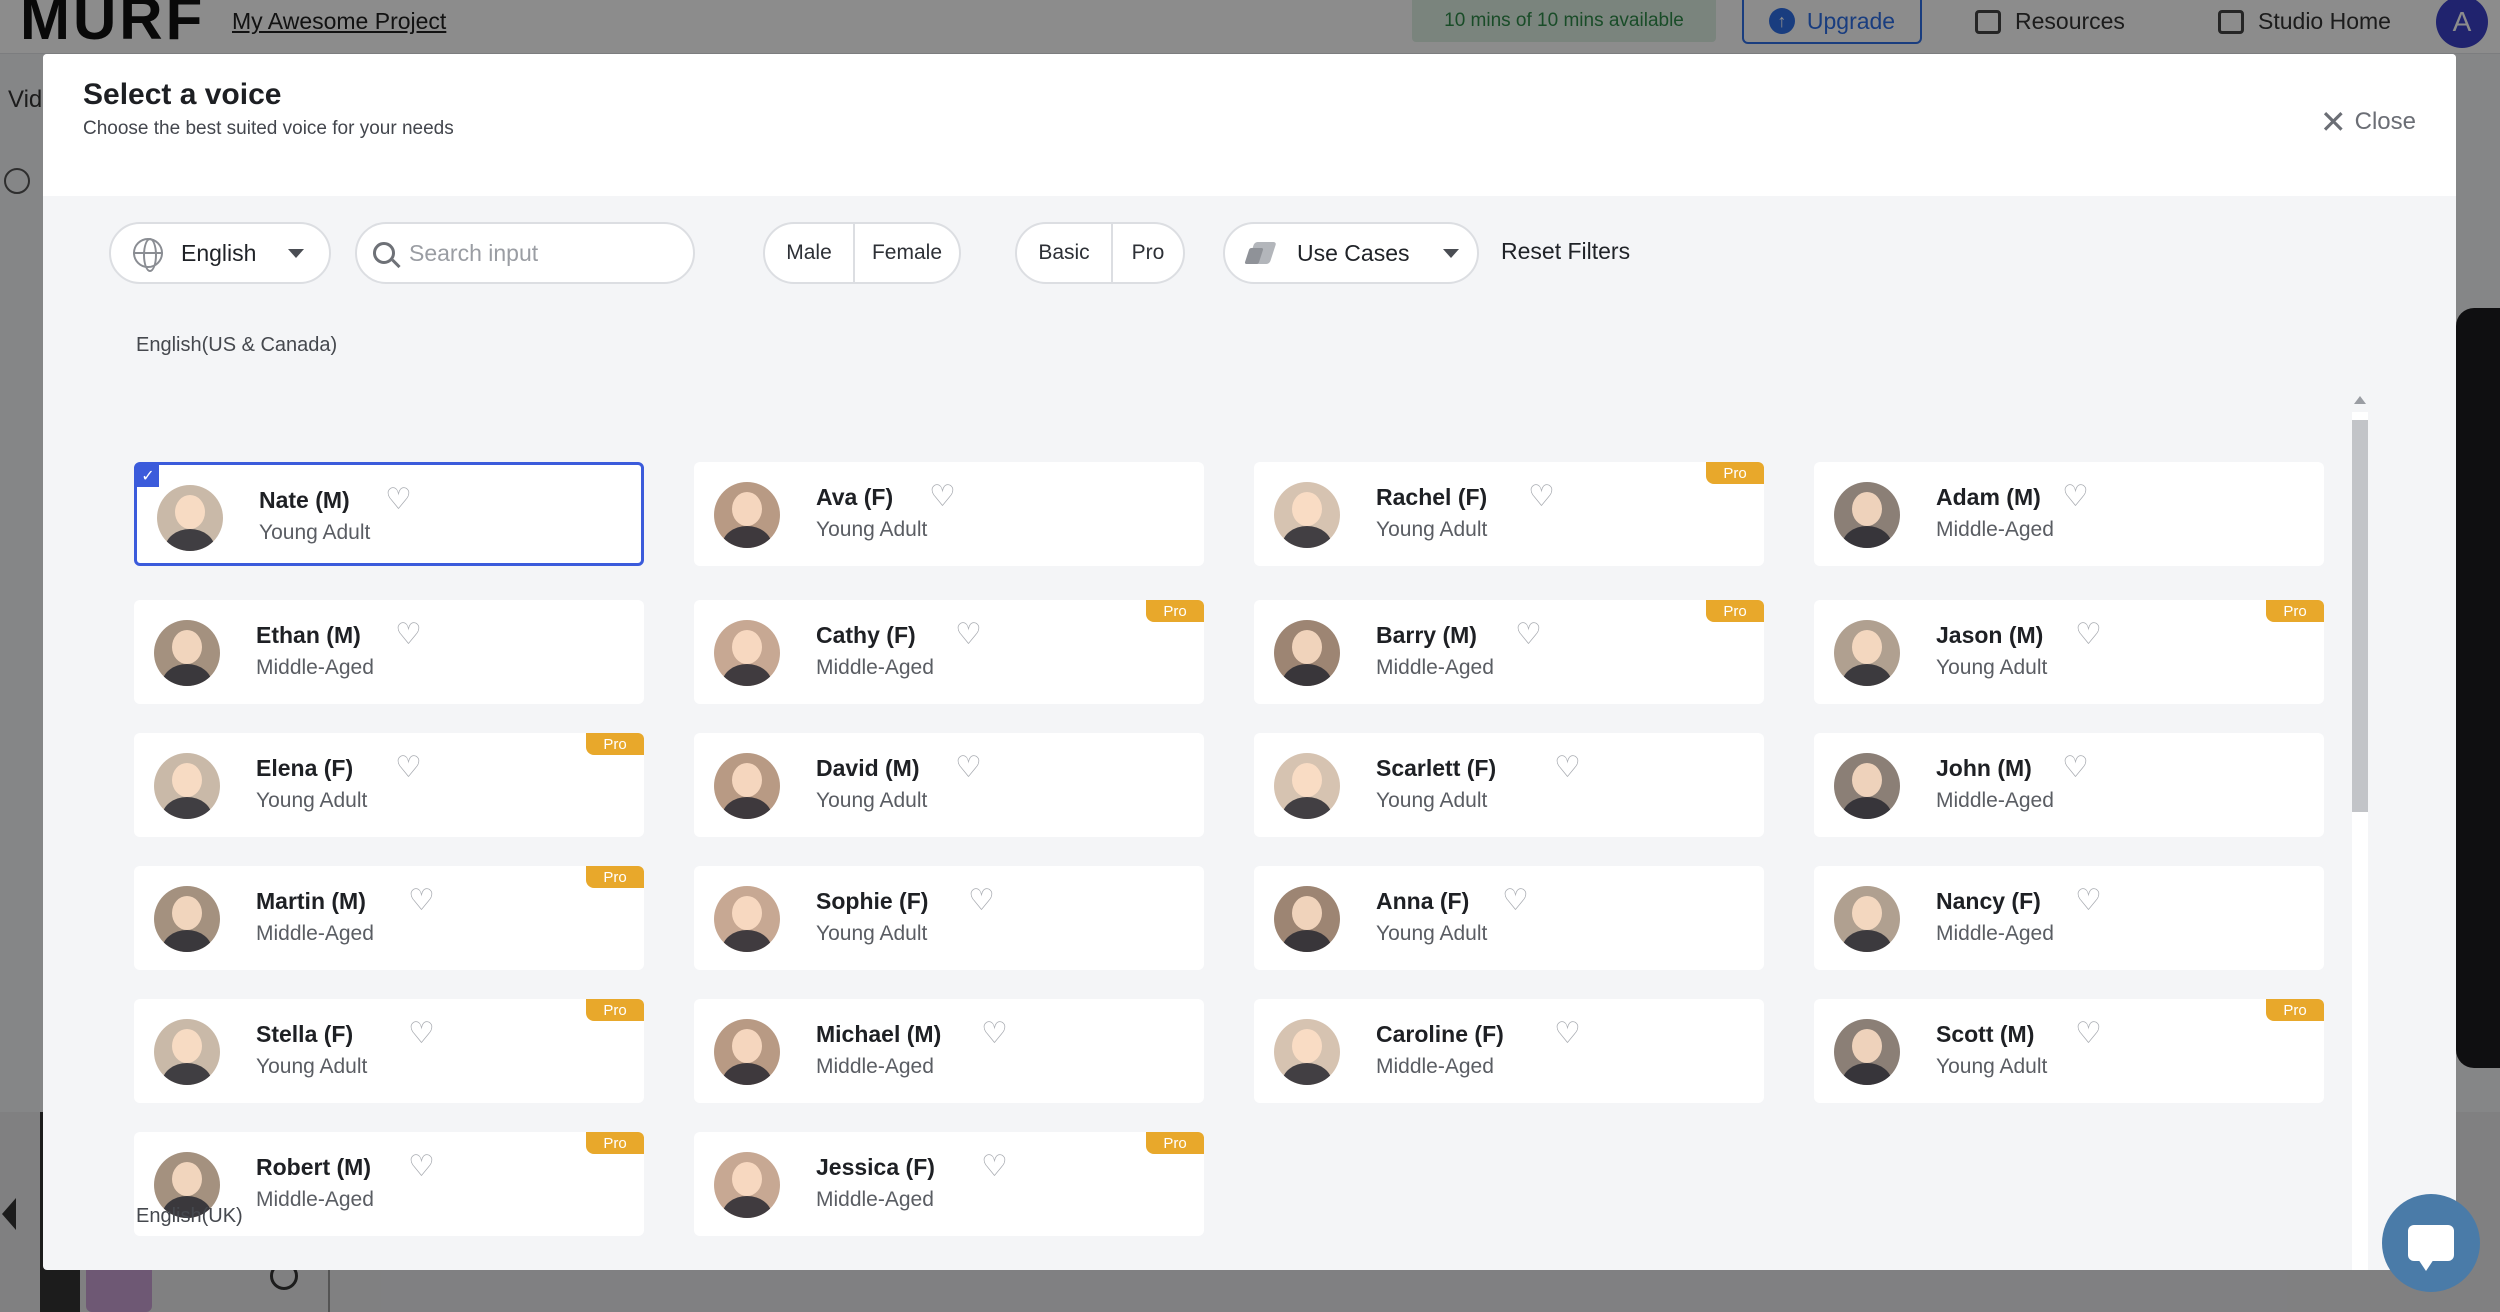 This screenshot has width=2500, height=1312. Describe the element at coordinates (305, 1034) in the screenshot. I see `voice-name: Stella (F)` at that location.